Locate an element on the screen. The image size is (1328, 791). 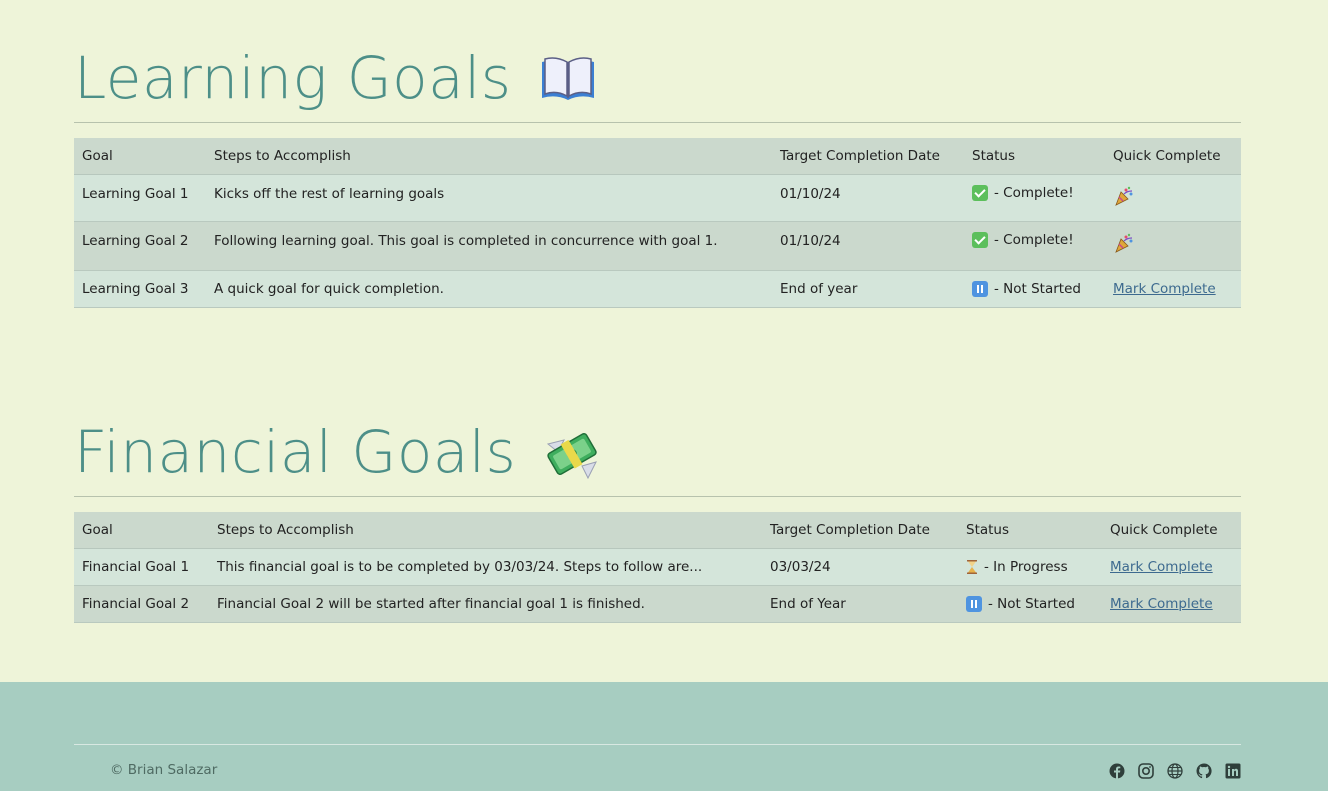
goal-cell: Learning Goal 3 is located at coordinates (140, 289).